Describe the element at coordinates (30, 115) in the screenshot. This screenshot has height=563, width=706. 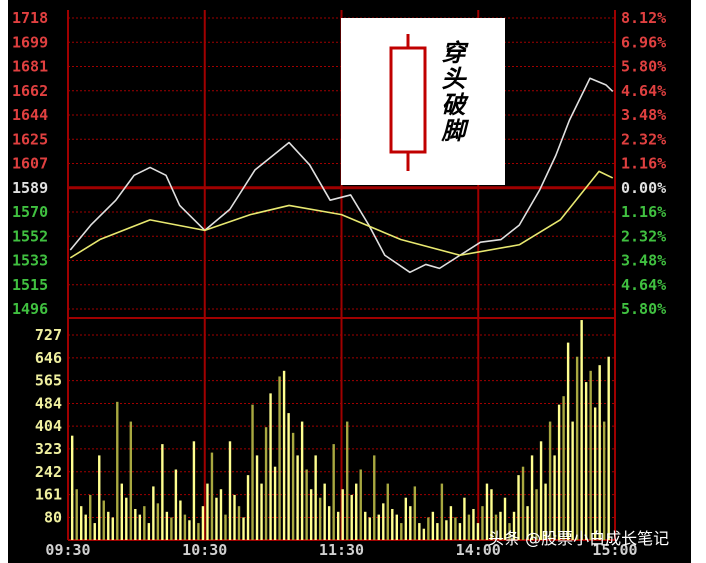
I see `price-tick-label: 1644` at that location.